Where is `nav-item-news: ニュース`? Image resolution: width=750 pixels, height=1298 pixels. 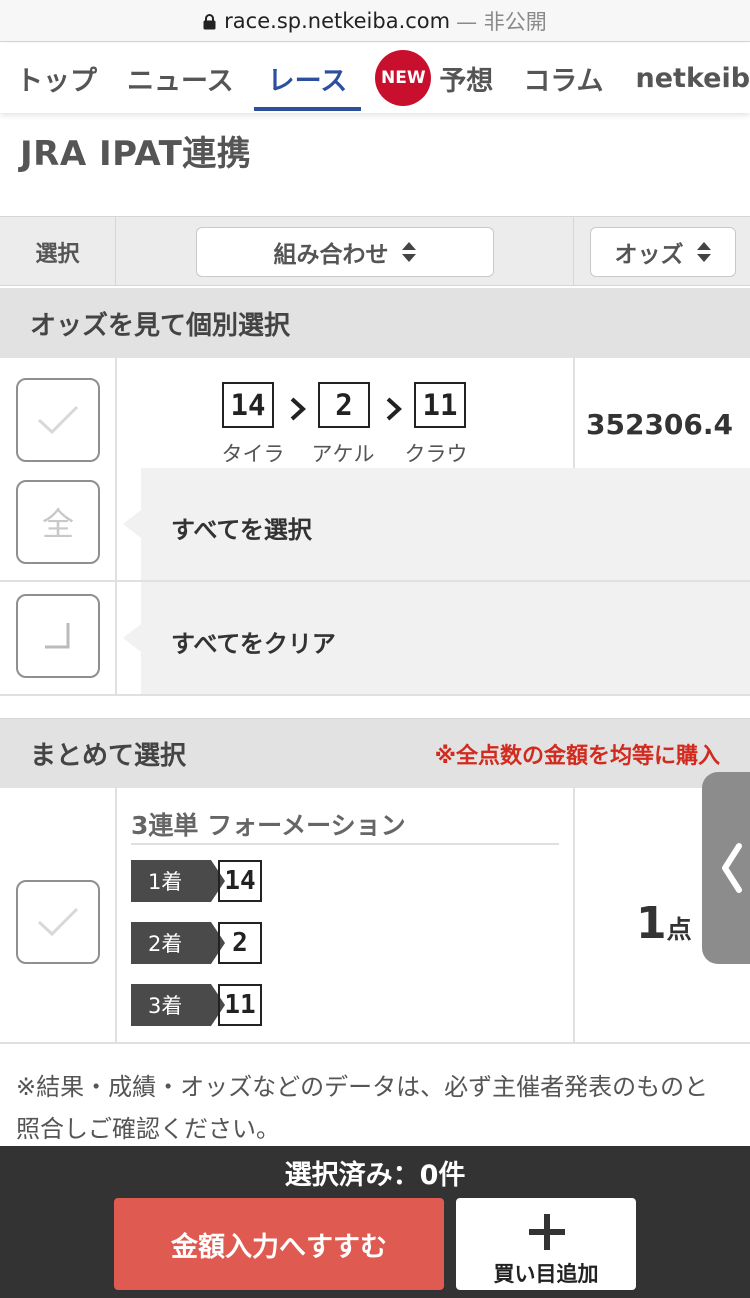
nav-item-news: ニュース is located at coordinates (180, 78).